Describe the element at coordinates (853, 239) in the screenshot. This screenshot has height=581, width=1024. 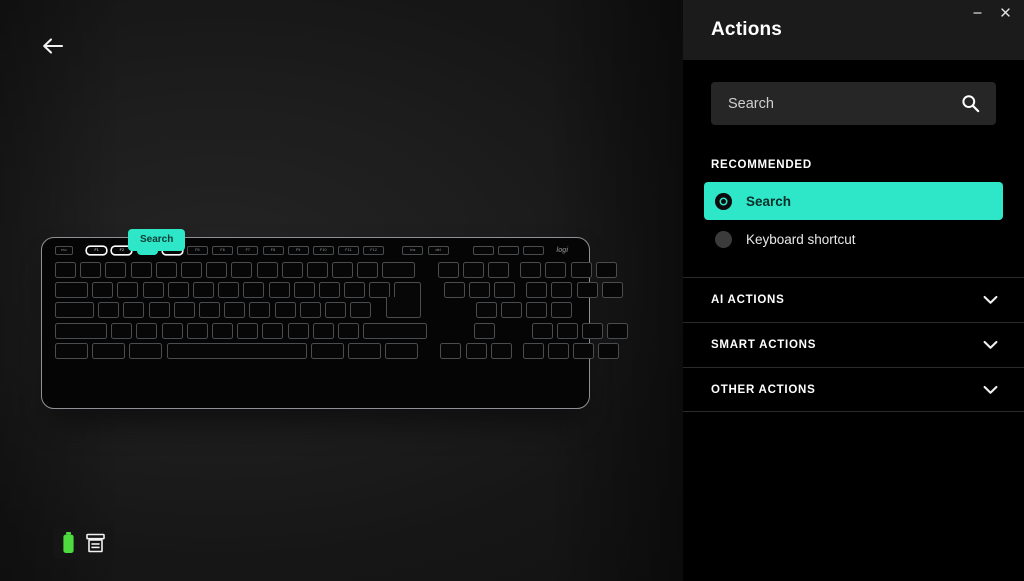
I see `option-keyboard-shortcut: Keyboard shortcut` at that location.